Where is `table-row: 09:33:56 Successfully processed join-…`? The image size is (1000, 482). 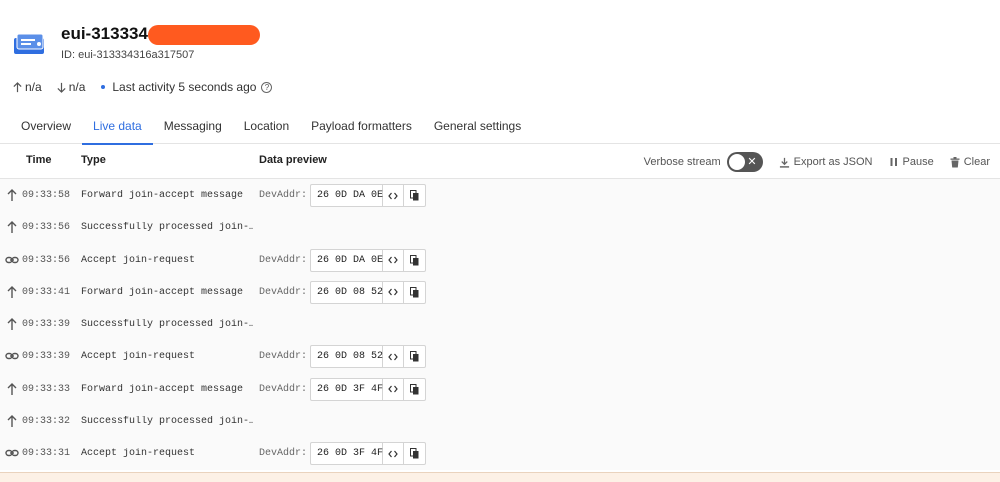
table-row: 09:33:56 Successfully processed join-… is located at coordinates (500, 227).